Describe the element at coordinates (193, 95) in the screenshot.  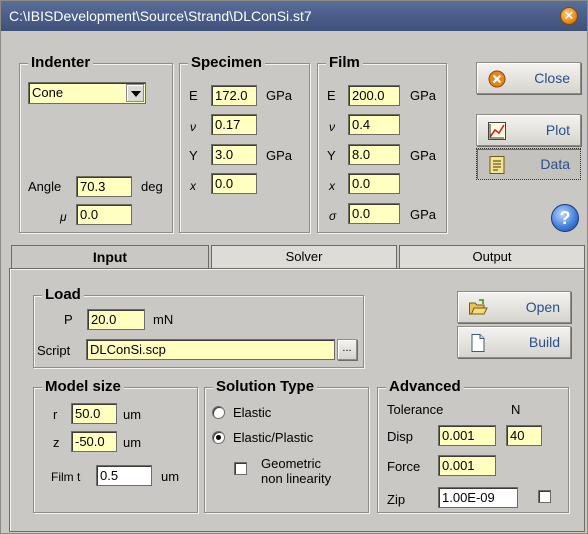
I see `specimen-e-label: E` at that location.